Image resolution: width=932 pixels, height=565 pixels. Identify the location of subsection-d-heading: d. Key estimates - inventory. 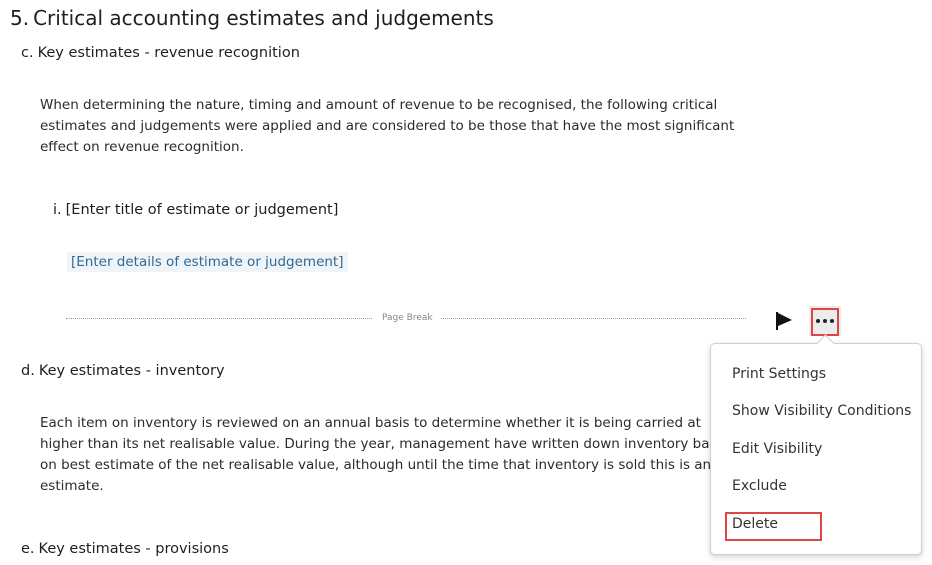
(123, 371).